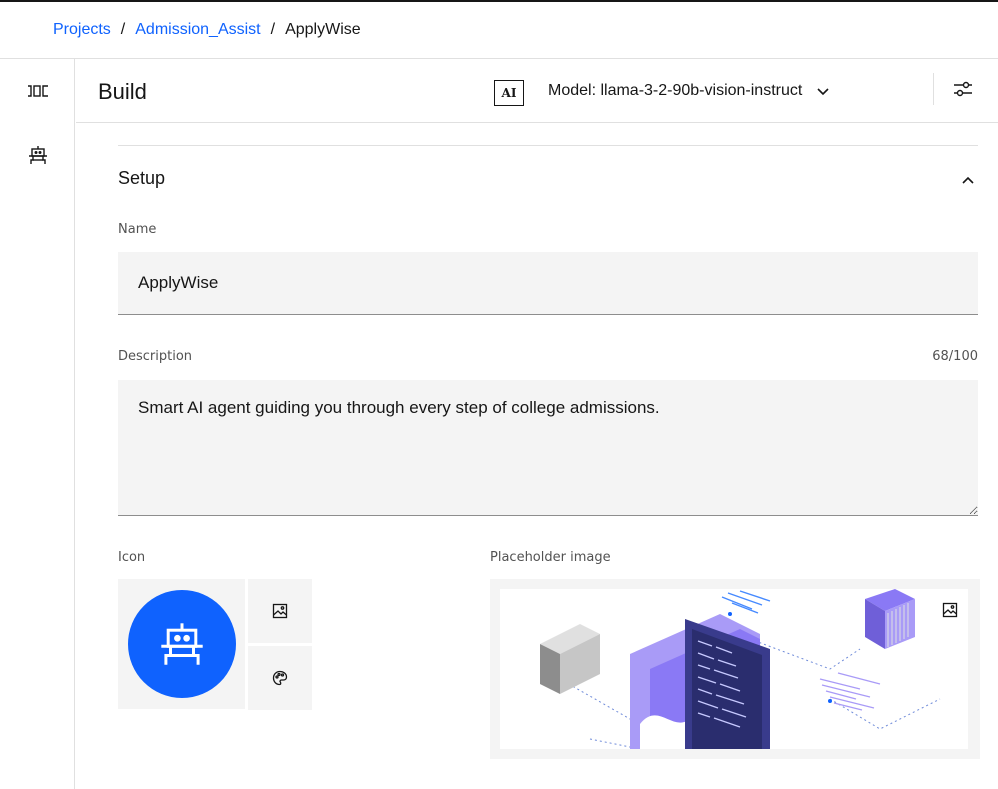 This screenshot has height=789, width=998. I want to click on icon-color-button, so click(280, 678).